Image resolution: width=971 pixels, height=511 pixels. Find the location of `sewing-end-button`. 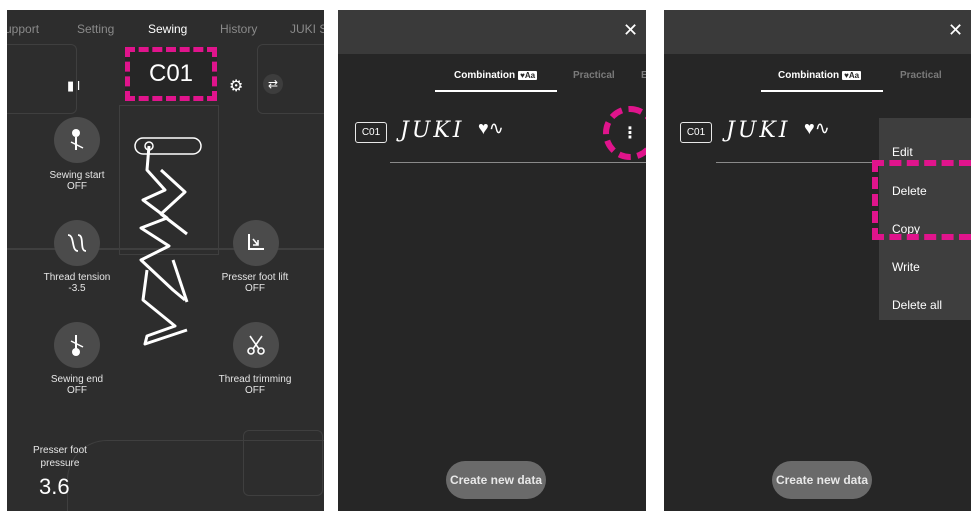

sewing-end-button is located at coordinates (77, 345).